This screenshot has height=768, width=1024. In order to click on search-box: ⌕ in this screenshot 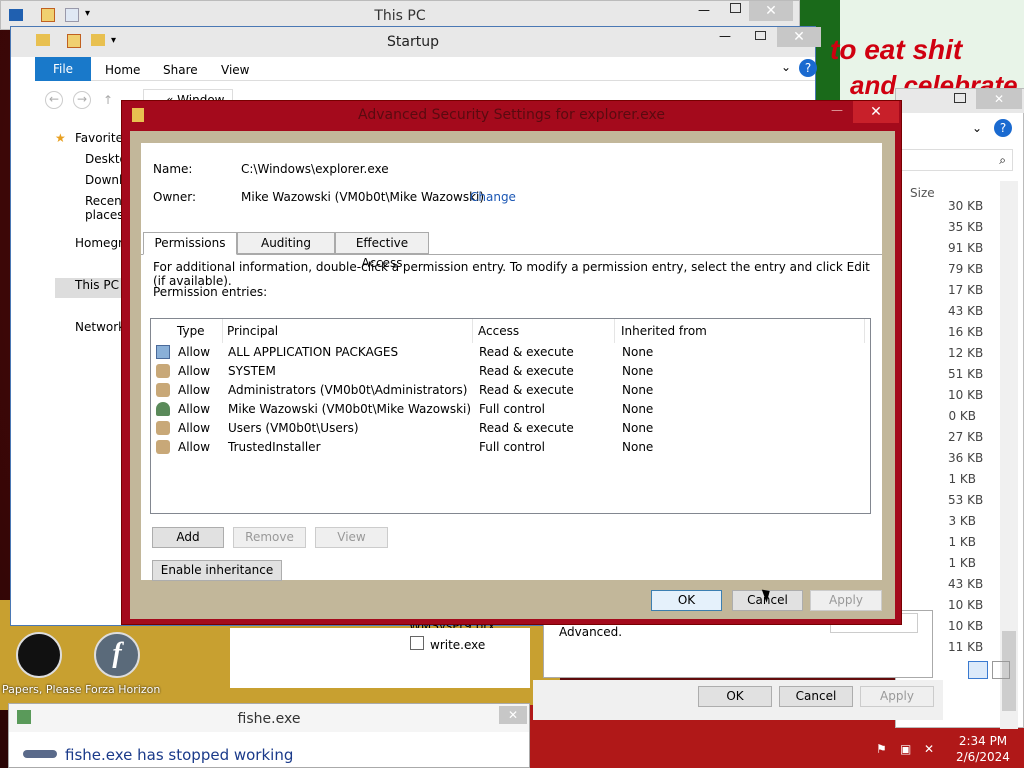, I will do `click(954, 160)`.